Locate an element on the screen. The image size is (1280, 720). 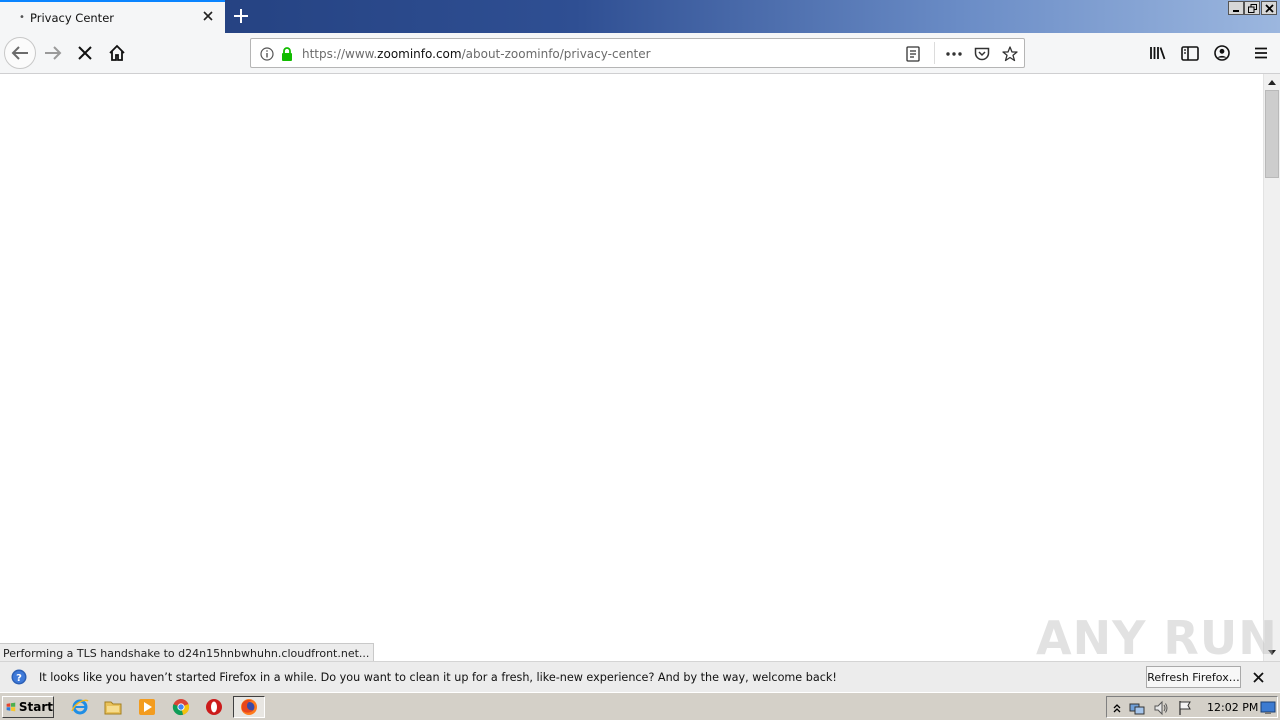
network-icon is located at coordinates (1137, 708).